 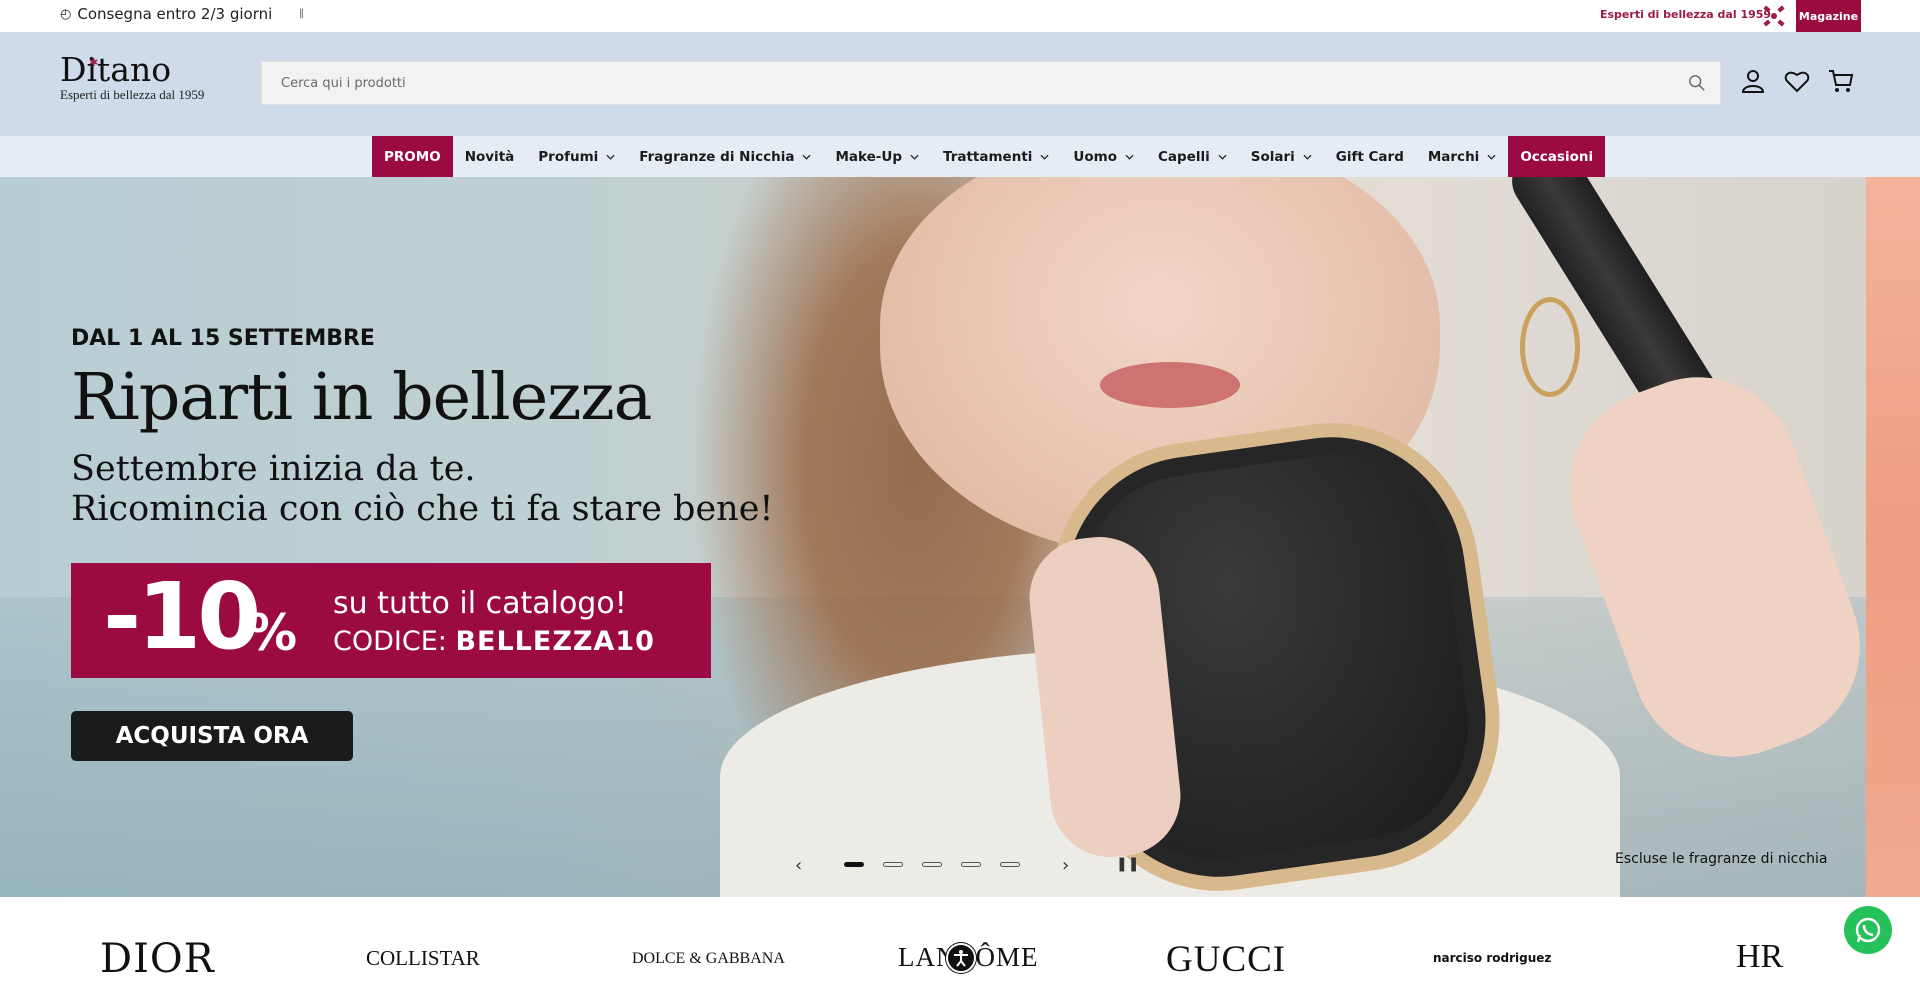 I want to click on nav-item-label: Marchi, so click(x=1453, y=156).